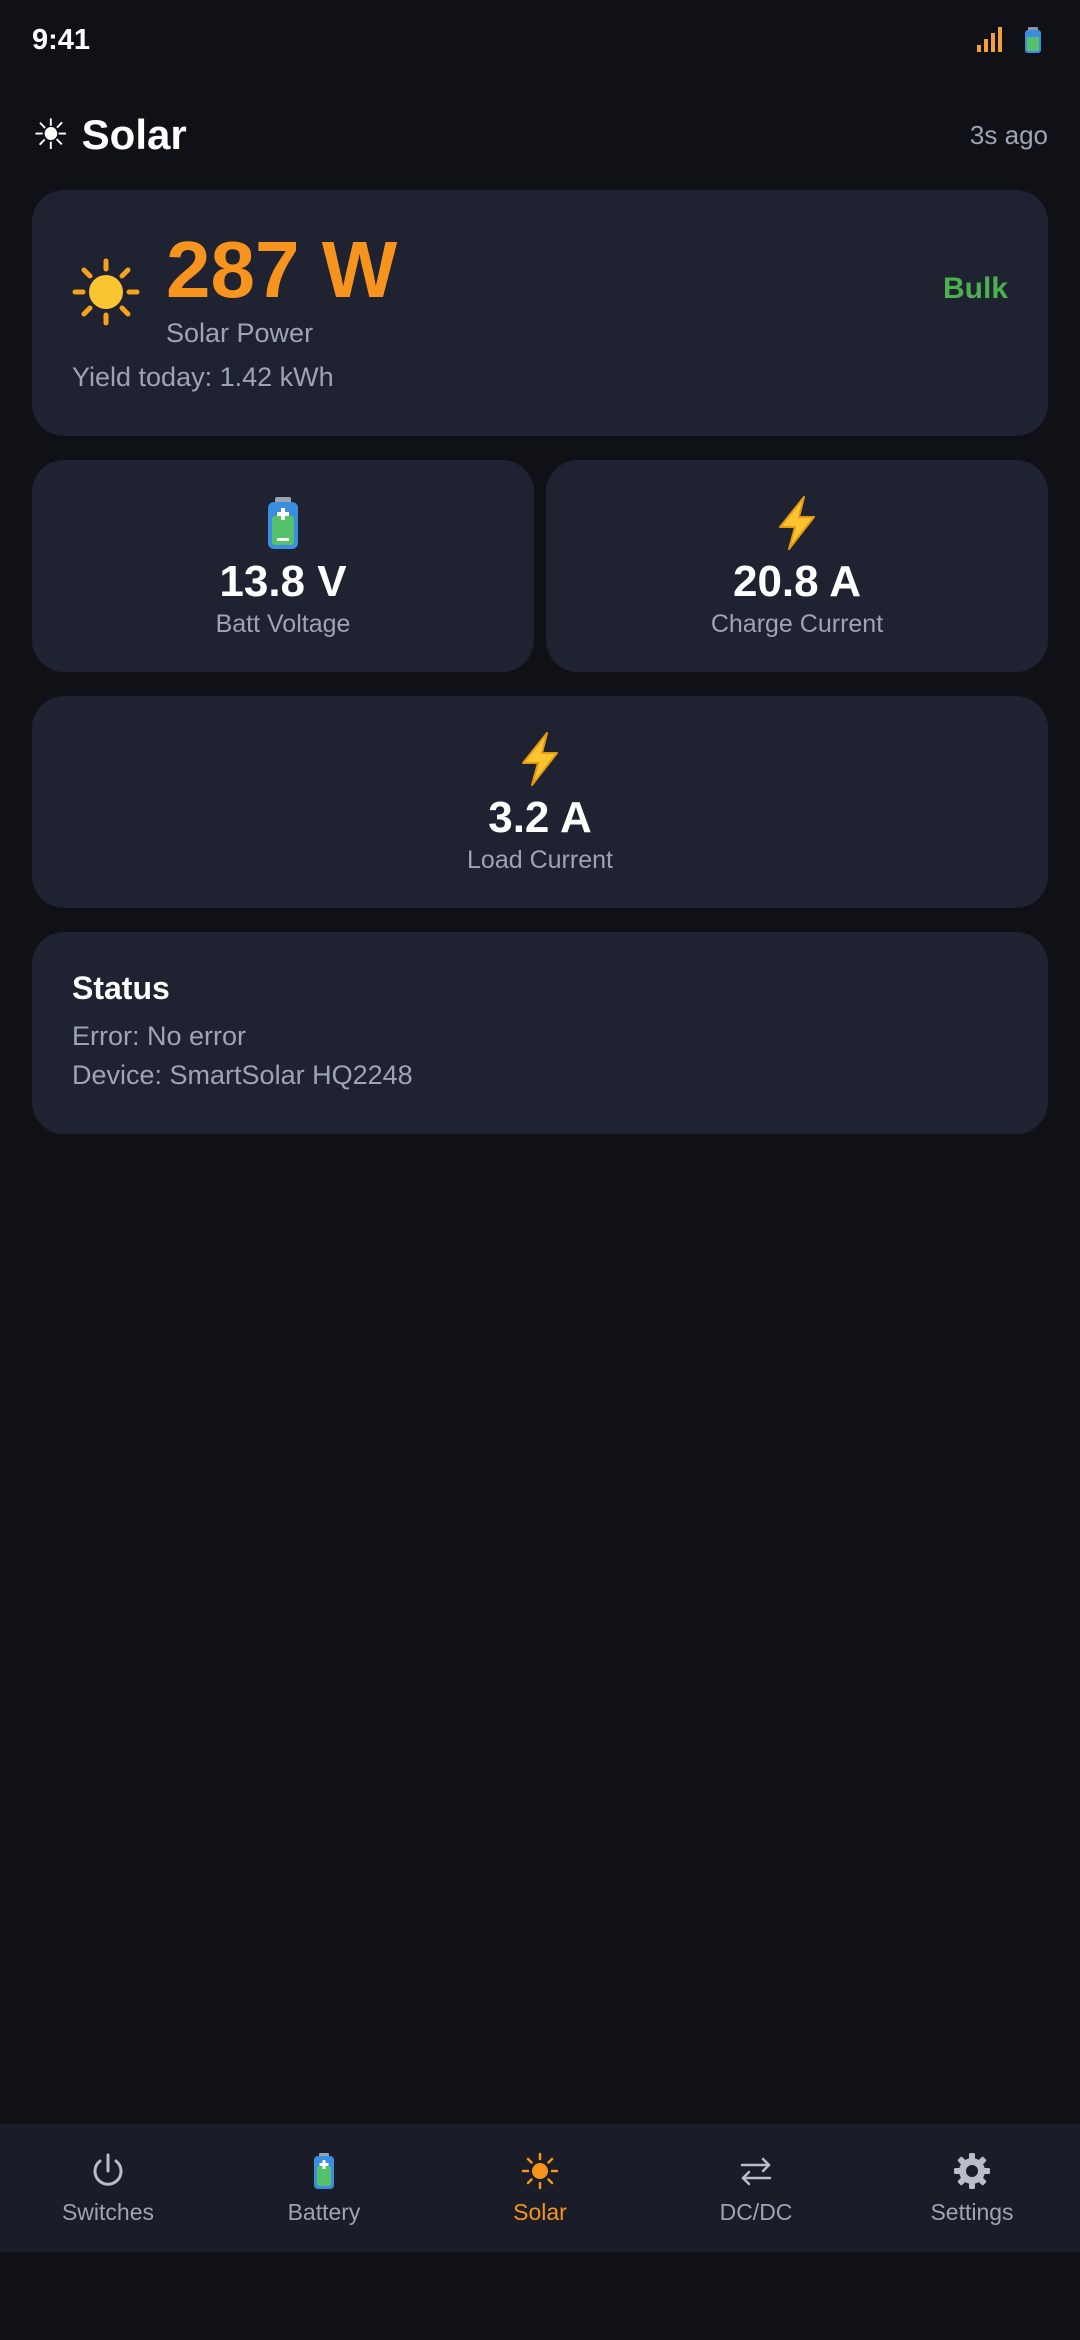  What do you see at coordinates (540, 40) in the screenshot?
I see `status-bar: 9:41` at bounding box center [540, 40].